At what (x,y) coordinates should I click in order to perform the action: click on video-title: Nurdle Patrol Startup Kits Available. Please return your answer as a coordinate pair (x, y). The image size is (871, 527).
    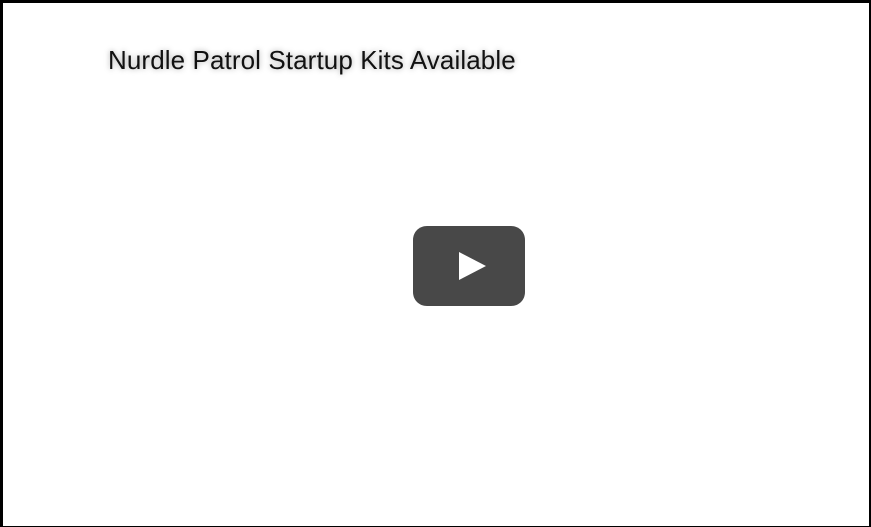
    Looking at the image, I should click on (312, 60).